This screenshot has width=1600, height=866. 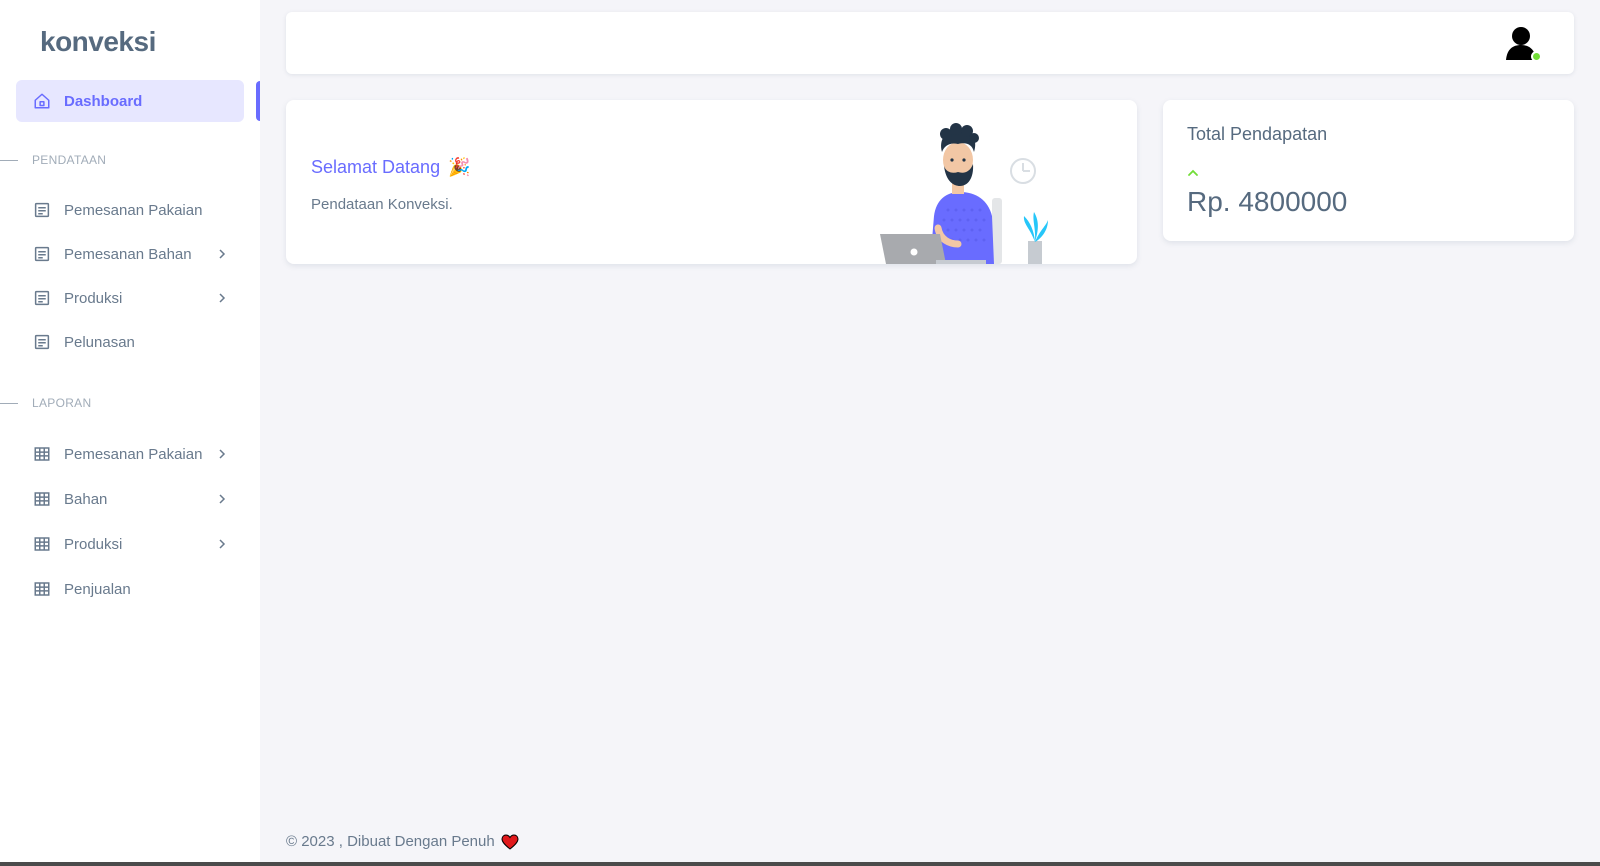 I want to click on online-status-dot, so click(x=1536, y=56).